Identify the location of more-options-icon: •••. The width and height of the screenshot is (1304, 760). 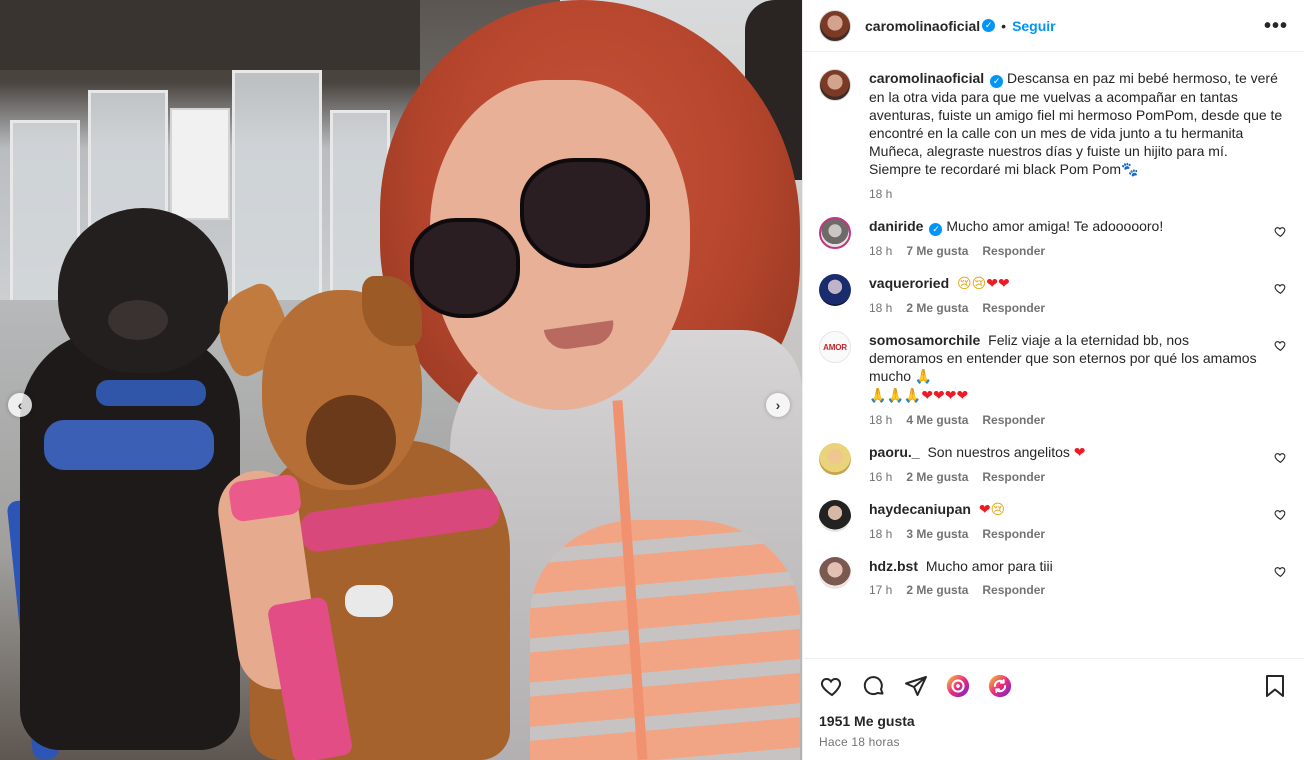
(1276, 26).